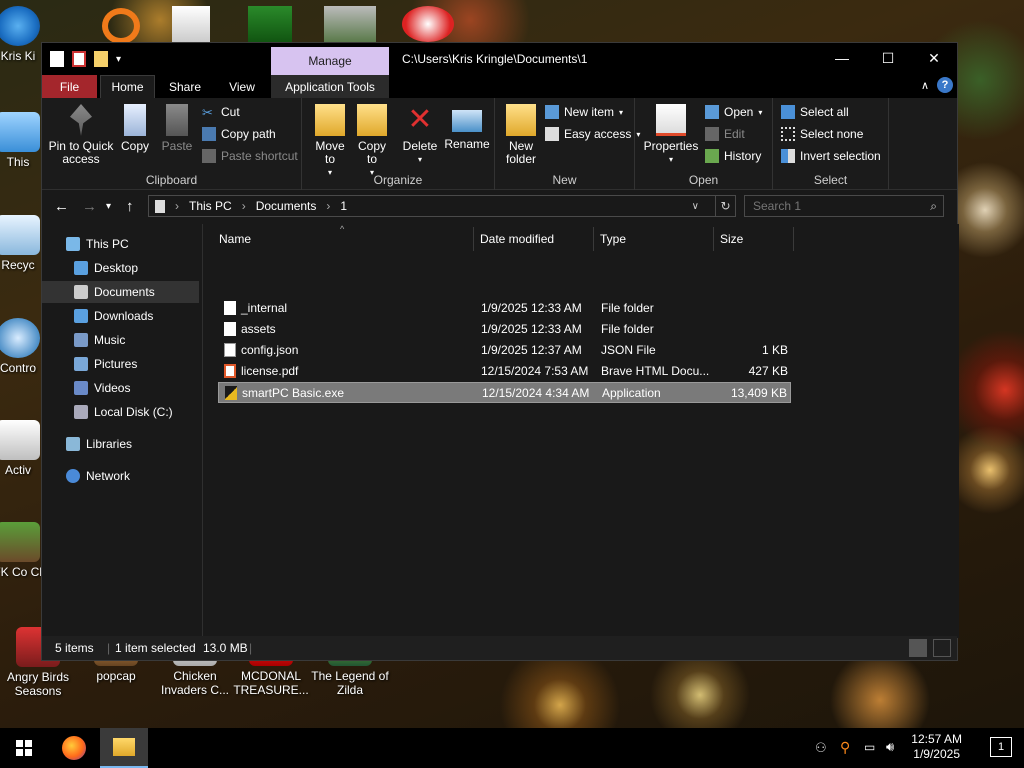 This screenshot has width=1024, height=768. What do you see at coordinates (726, 206) in the screenshot?
I see `refresh-button: ↻` at bounding box center [726, 206].